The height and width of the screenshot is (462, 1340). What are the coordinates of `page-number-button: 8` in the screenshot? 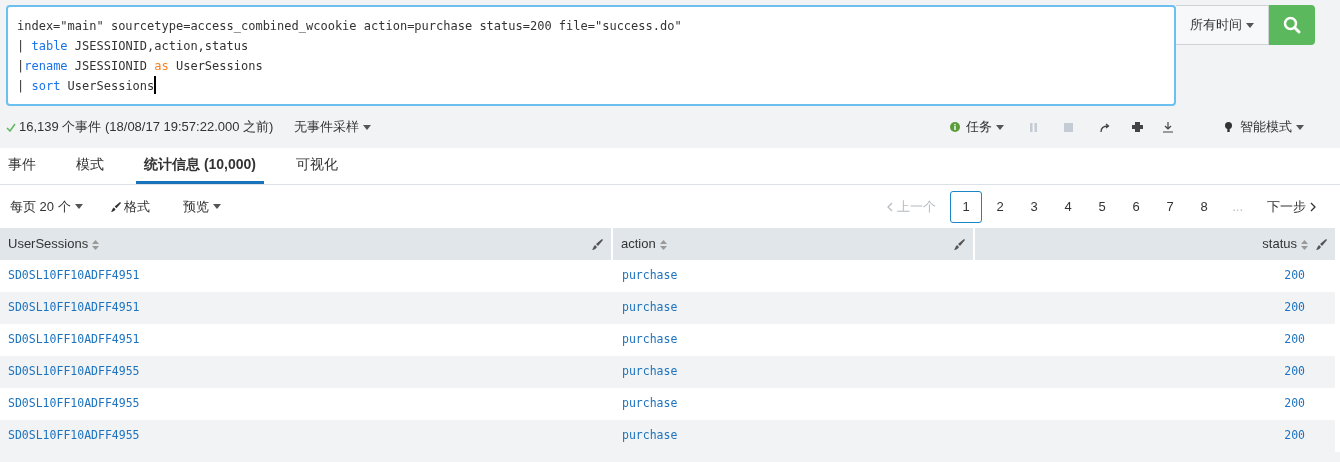 It's located at (1204, 206).